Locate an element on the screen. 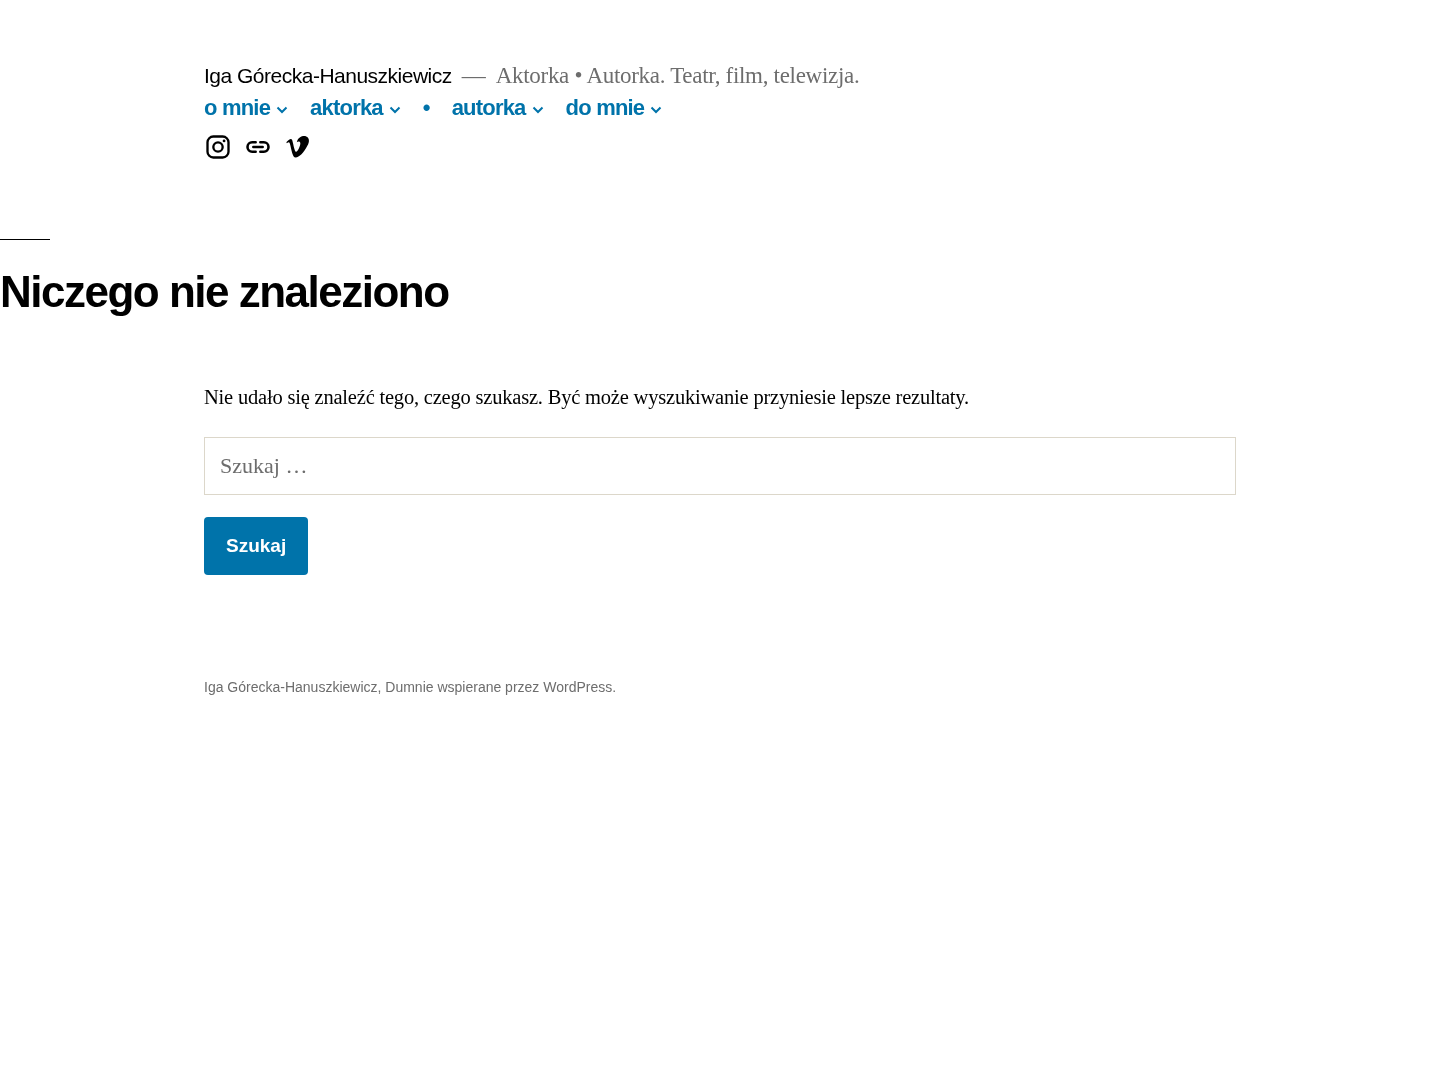  search-button: Szukaj is located at coordinates (256, 546).